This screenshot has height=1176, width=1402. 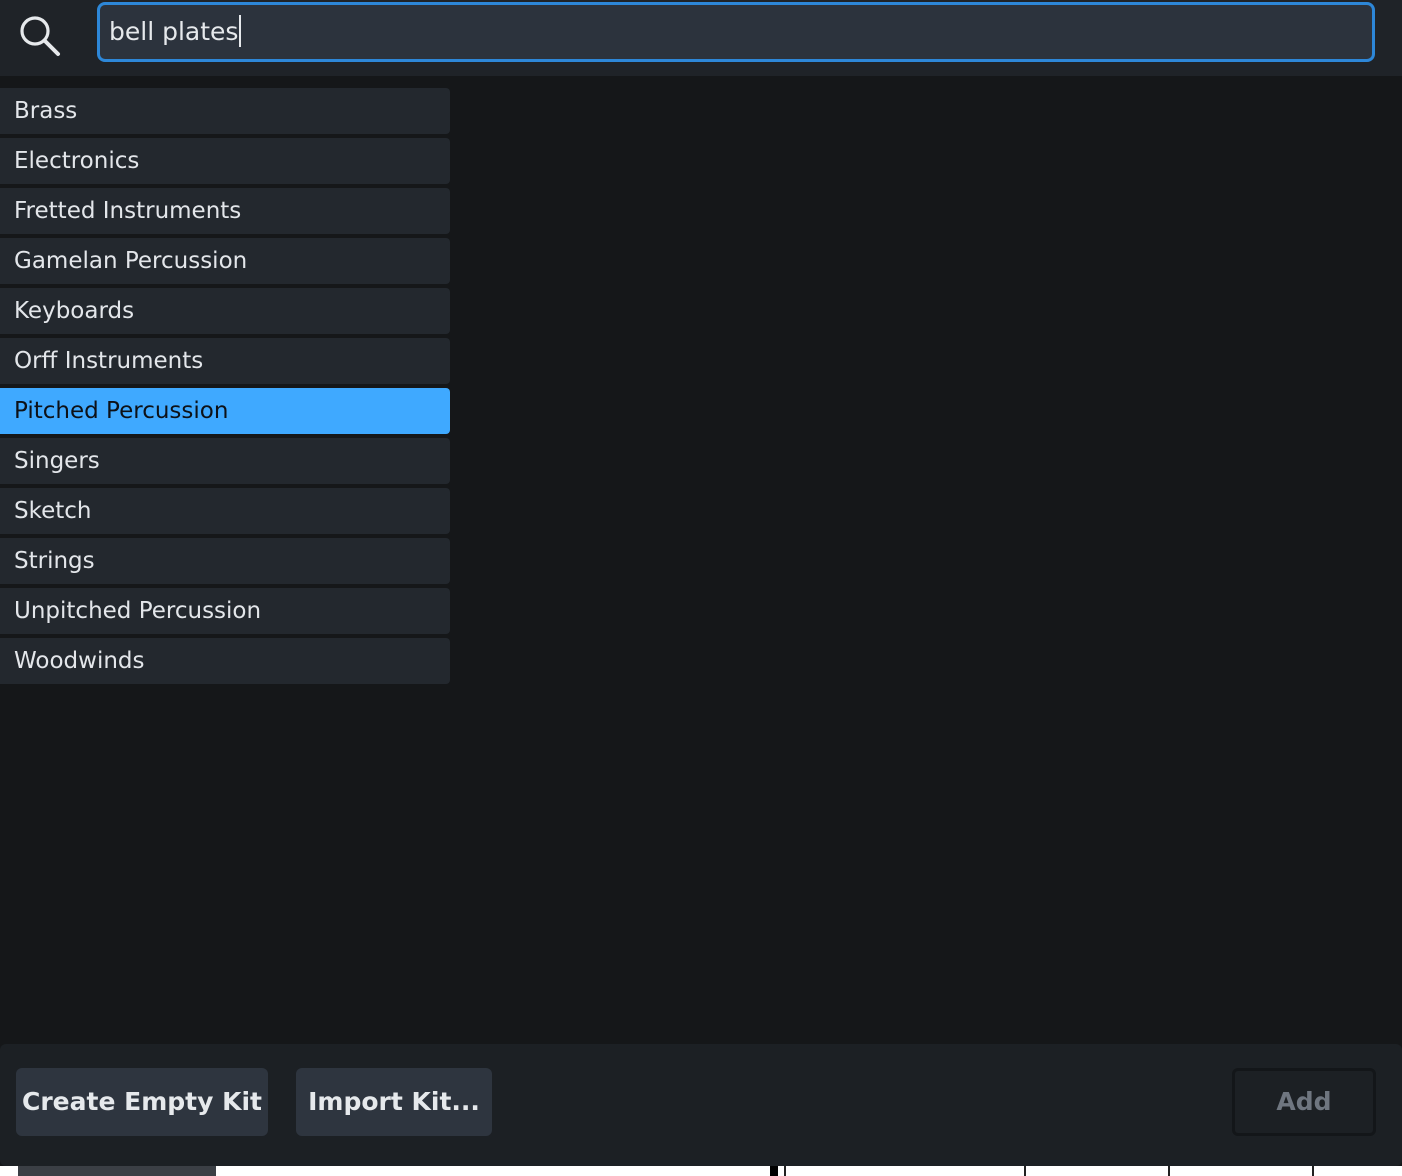 I want to click on category-item-keyboards: Keyboards, so click(x=225, y=311).